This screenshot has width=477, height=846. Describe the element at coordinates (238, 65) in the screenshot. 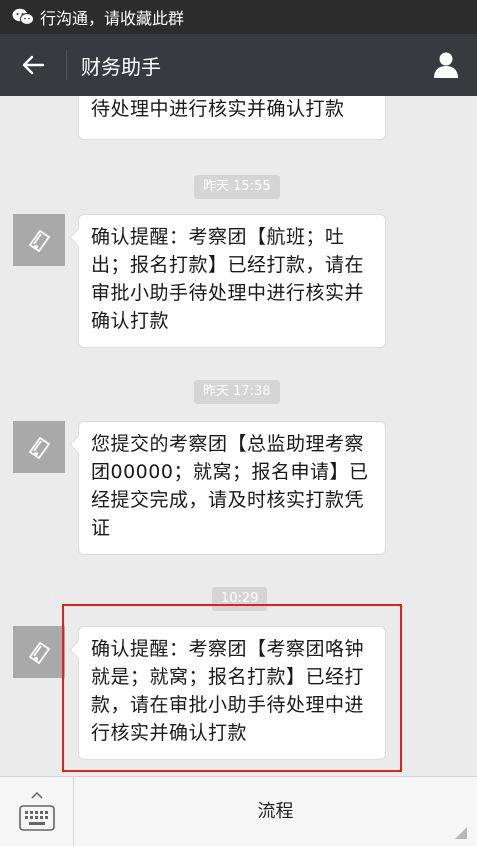

I see `titlebar: 财务助手` at that location.